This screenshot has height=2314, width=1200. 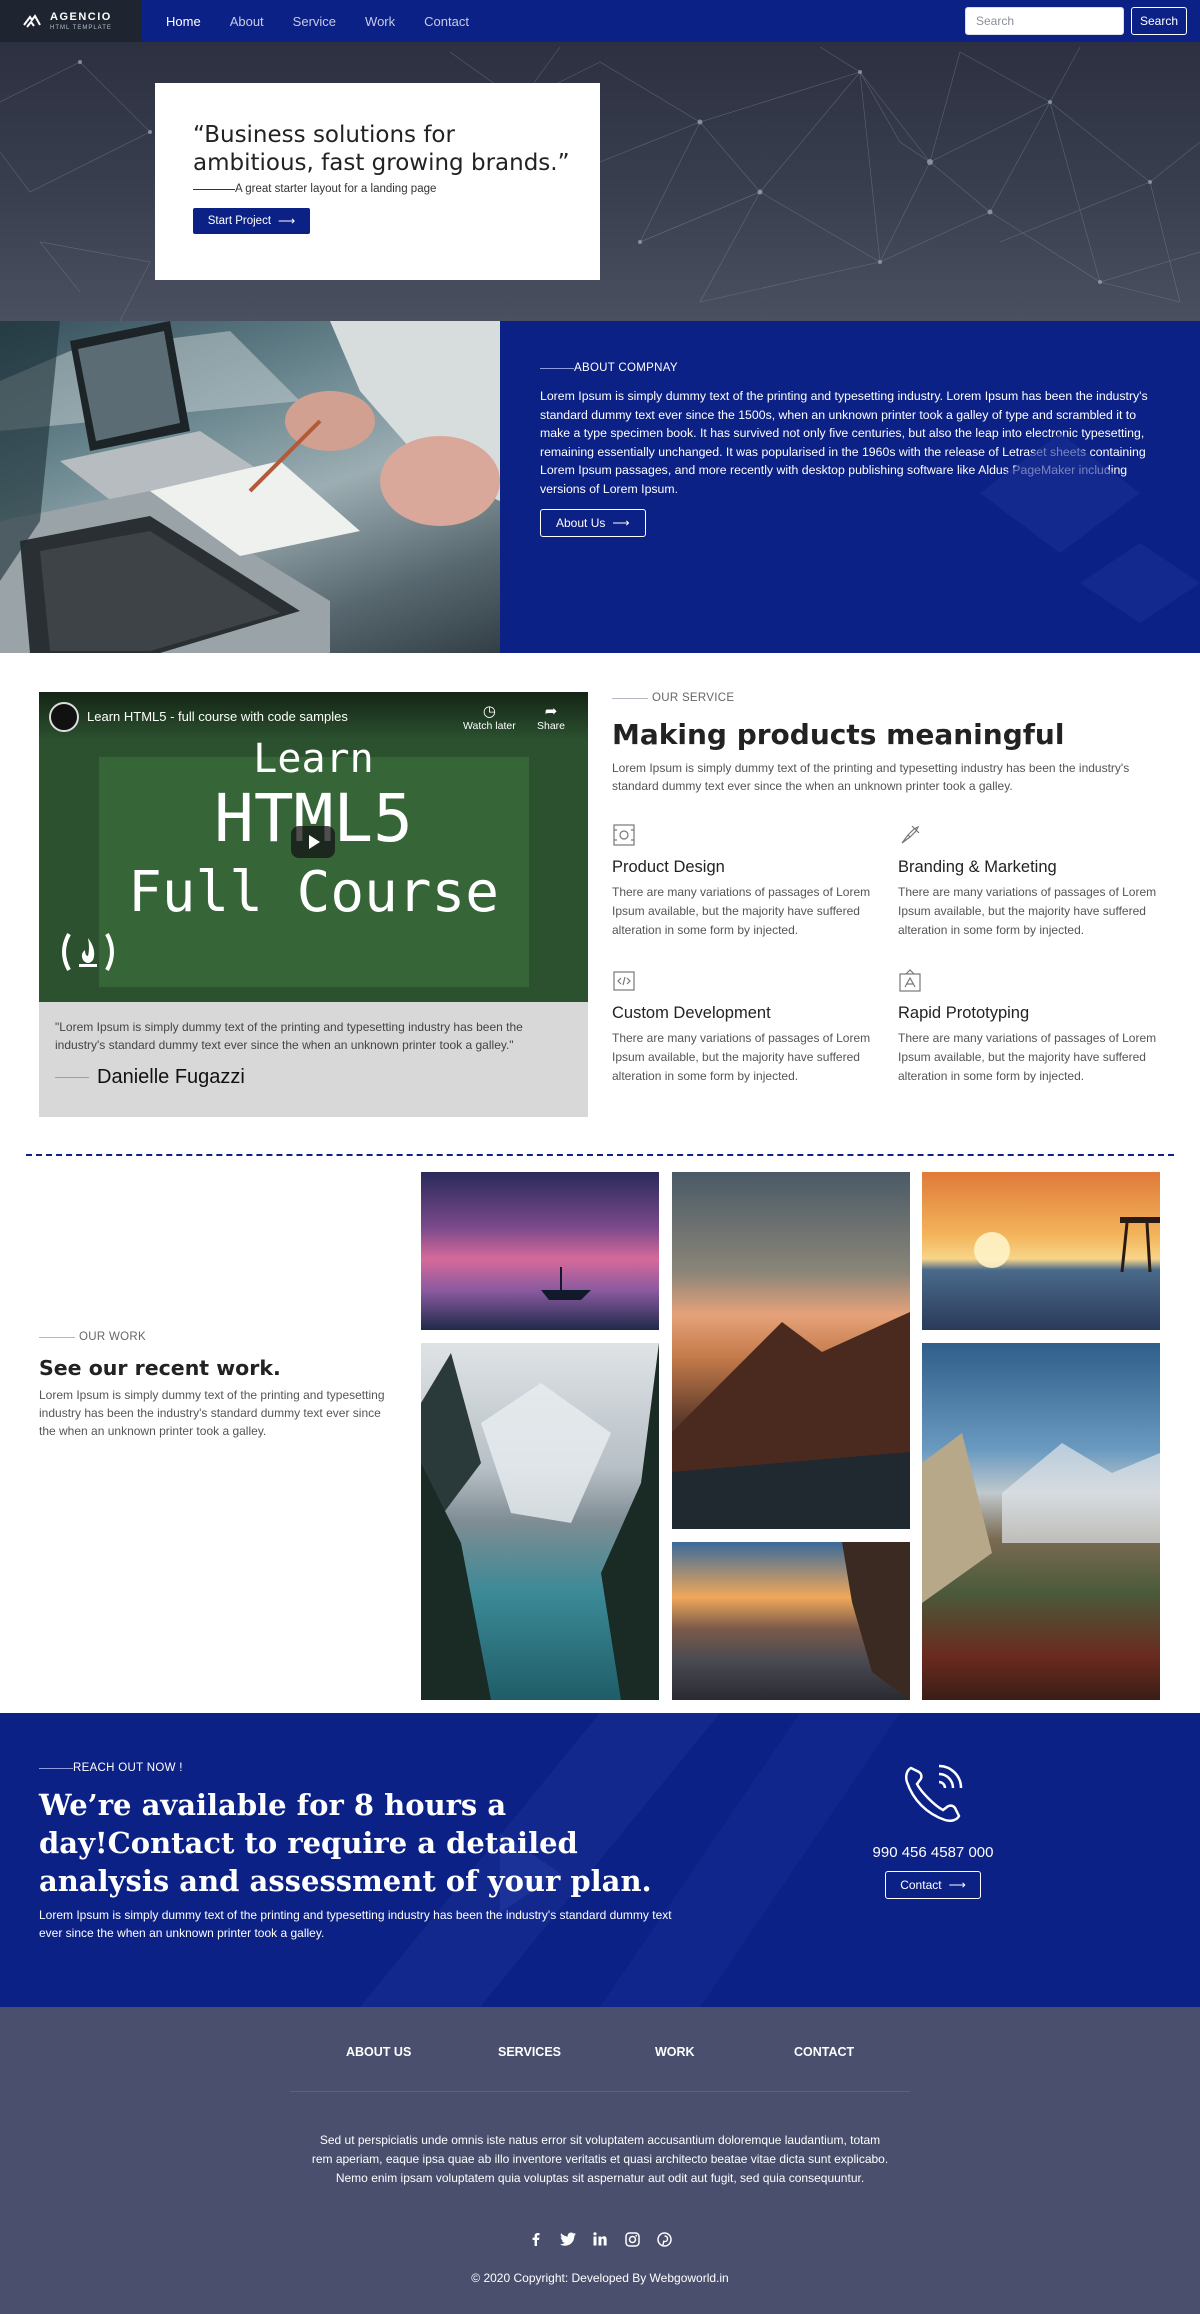 What do you see at coordinates (933, 1852) in the screenshot?
I see `phone-number: 990 456 4587 000` at bounding box center [933, 1852].